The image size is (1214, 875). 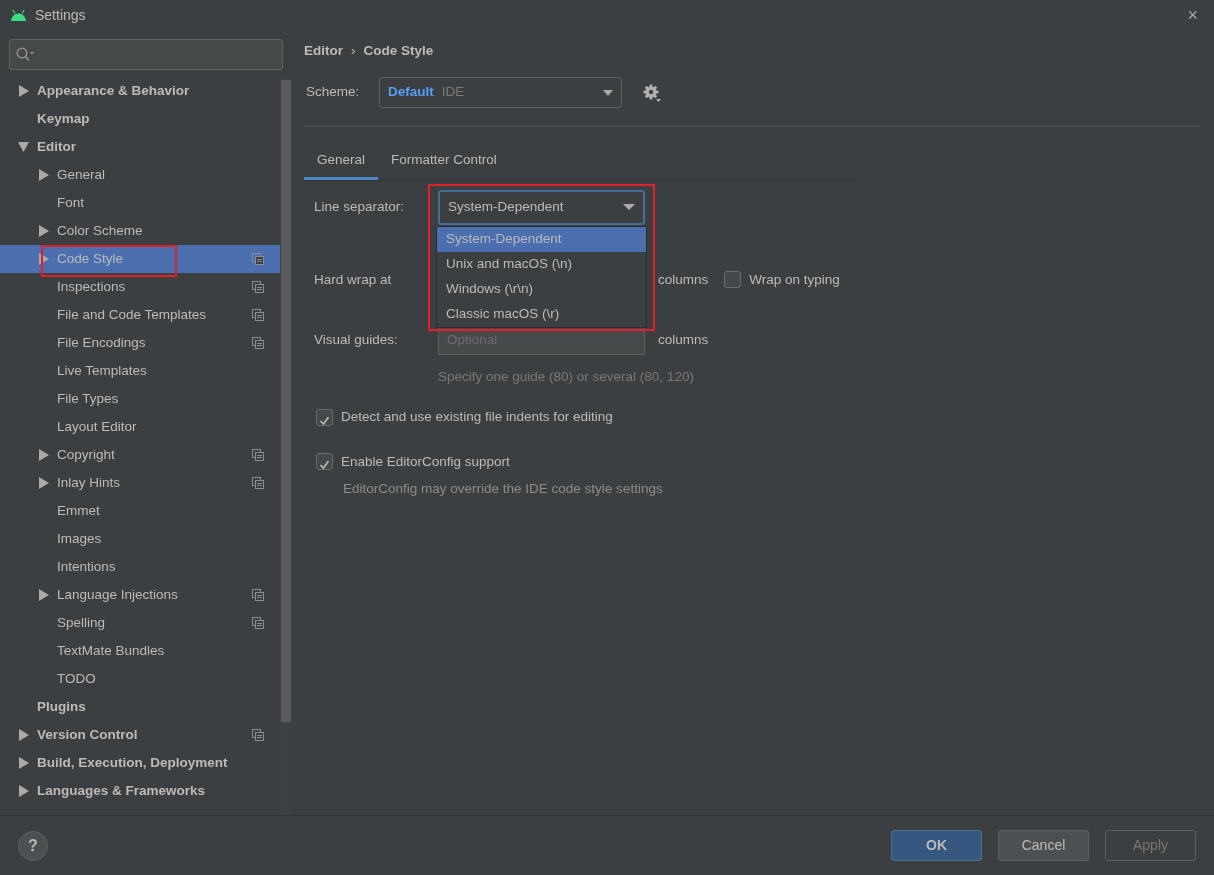 What do you see at coordinates (140, 371) in the screenshot?
I see `tree-item: Live Templates` at bounding box center [140, 371].